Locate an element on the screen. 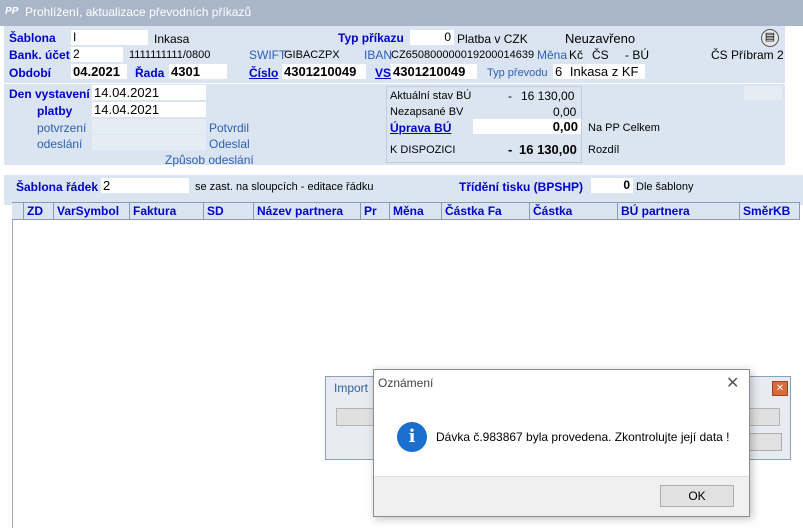 This screenshot has height=528, width=803. vs-label: VS is located at coordinates (383, 73).